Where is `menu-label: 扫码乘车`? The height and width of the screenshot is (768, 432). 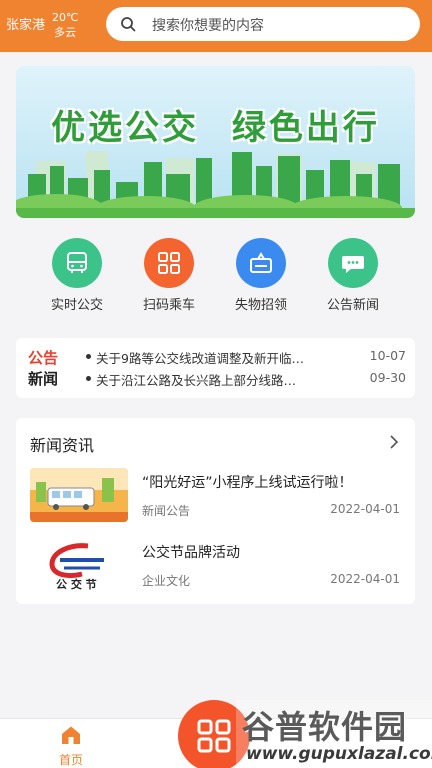 menu-label: 扫码乘车 is located at coordinates (168, 305).